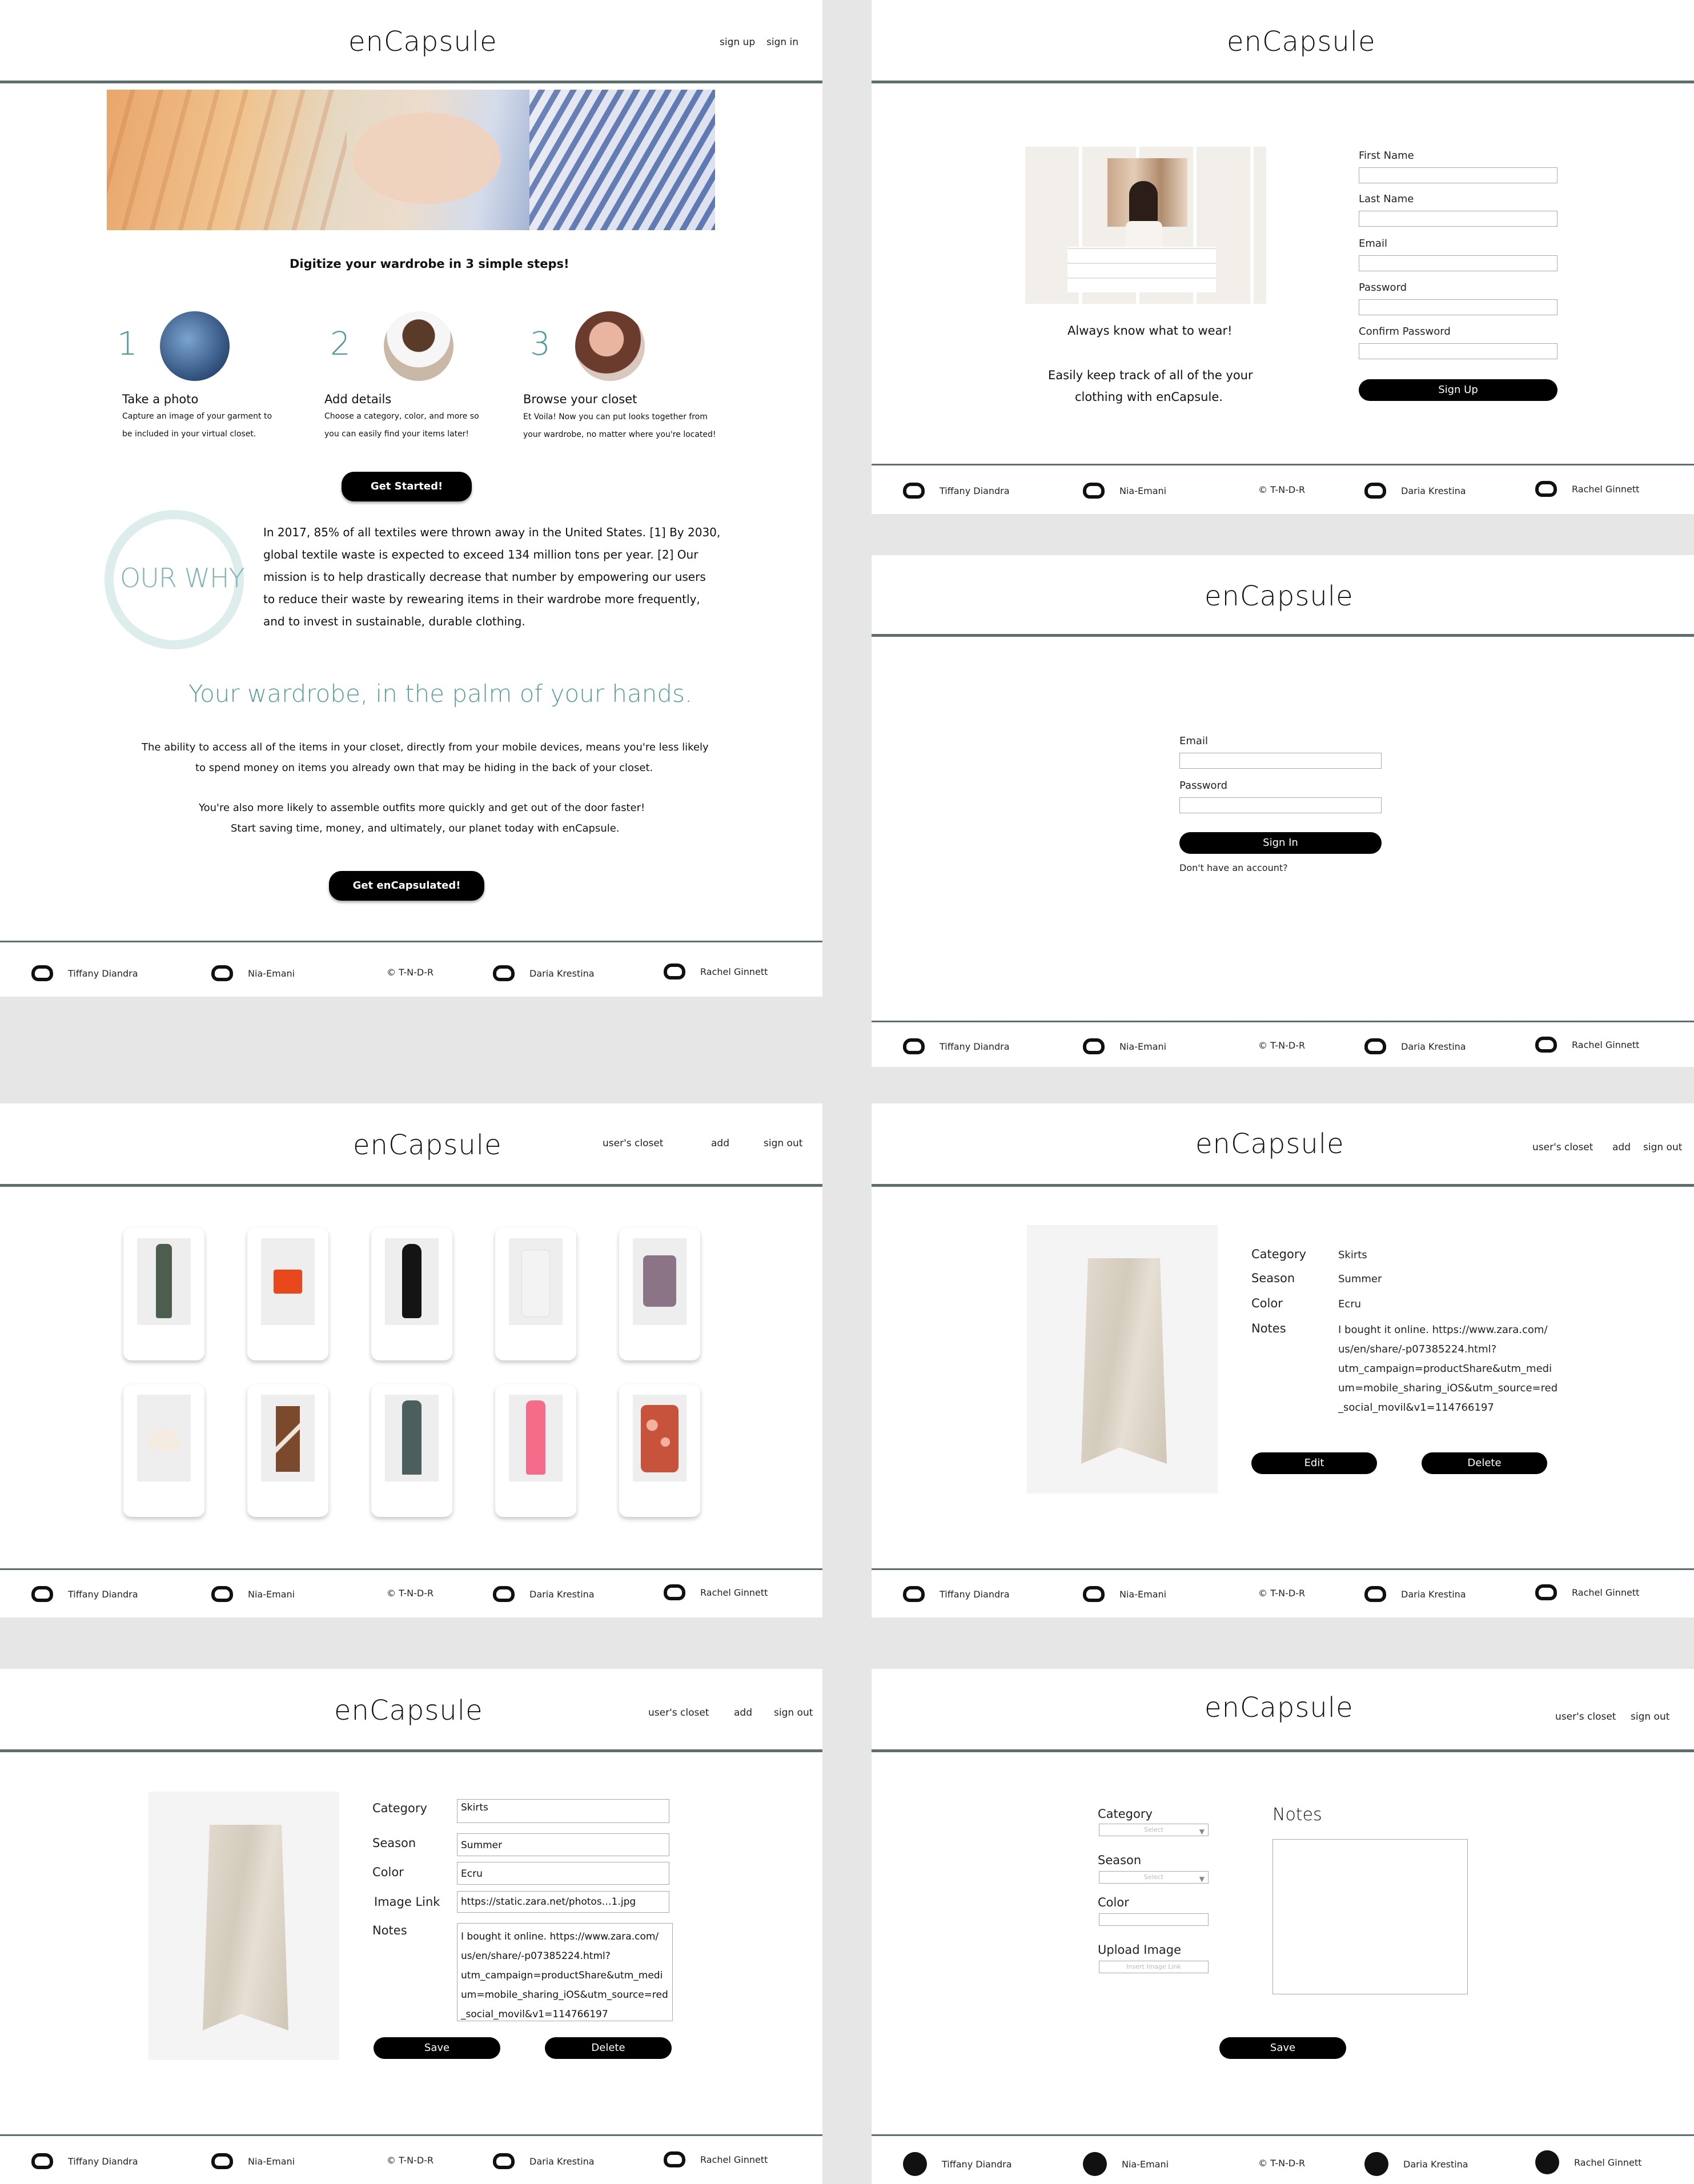 This screenshot has width=1694, height=2184. Describe the element at coordinates (189, 434) in the screenshot. I see `step-1-desc: be included in your virtual closet.` at that location.